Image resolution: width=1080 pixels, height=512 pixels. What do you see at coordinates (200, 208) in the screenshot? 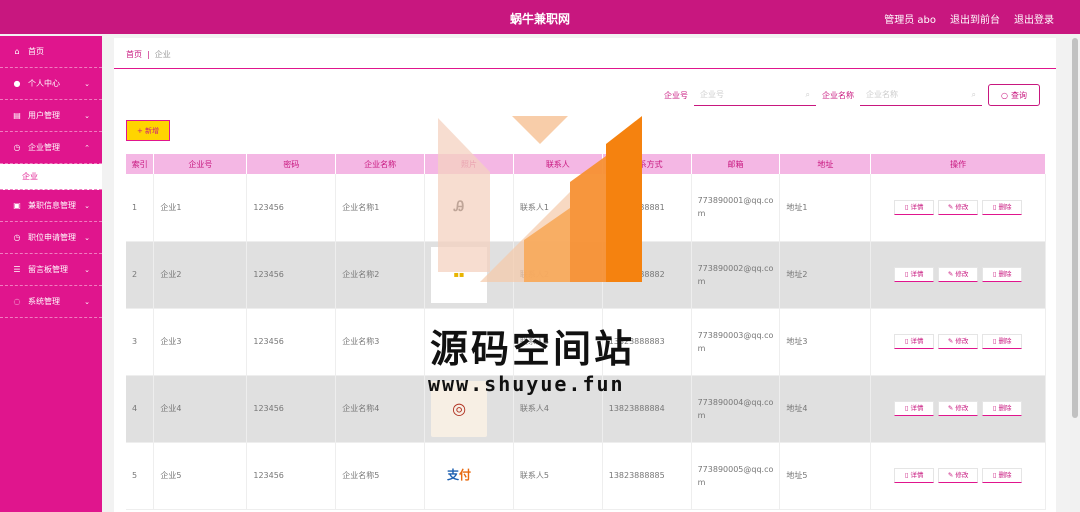
I see `cell-company-no: 企业1` at bounding box center [200, 208].